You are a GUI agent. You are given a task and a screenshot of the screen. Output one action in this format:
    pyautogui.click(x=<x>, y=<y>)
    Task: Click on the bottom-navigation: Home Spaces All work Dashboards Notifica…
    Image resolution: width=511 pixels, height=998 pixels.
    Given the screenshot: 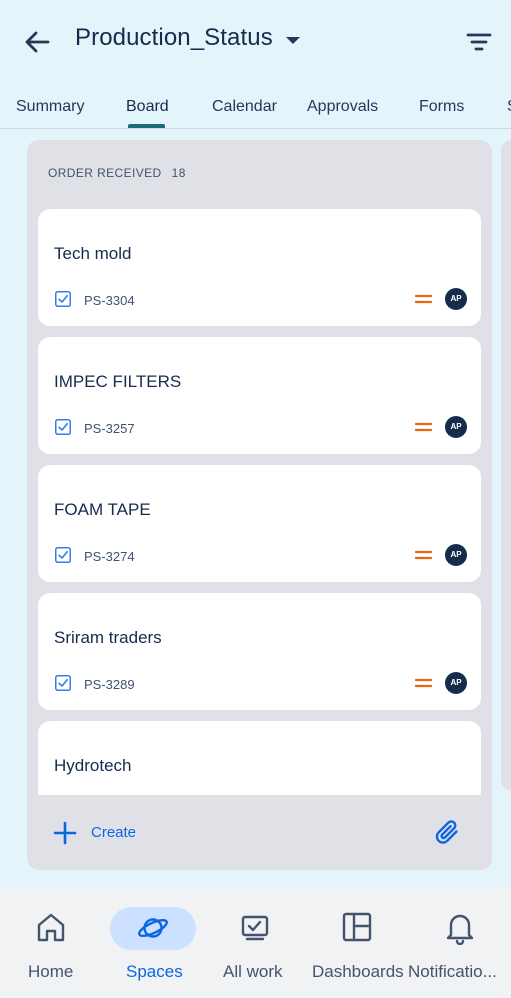 What is the action you would take?
    pyautogui.click(x=255, y=943)
    